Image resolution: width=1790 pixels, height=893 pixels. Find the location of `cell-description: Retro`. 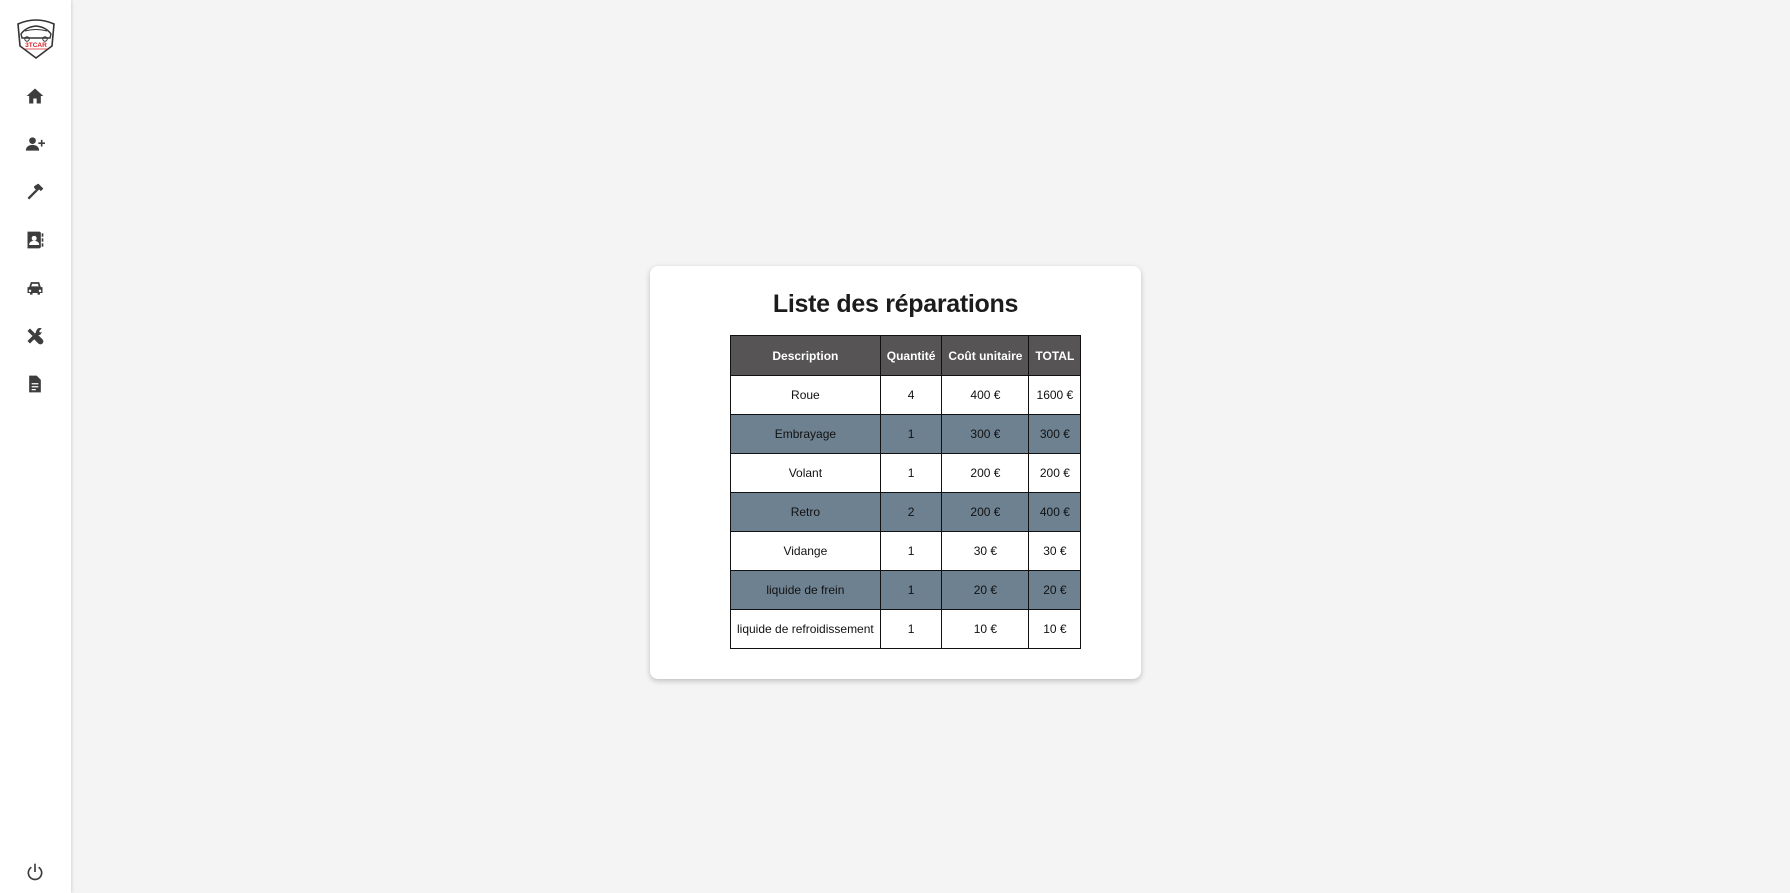

cell-description: Retro is located at coordinates (805, 512).